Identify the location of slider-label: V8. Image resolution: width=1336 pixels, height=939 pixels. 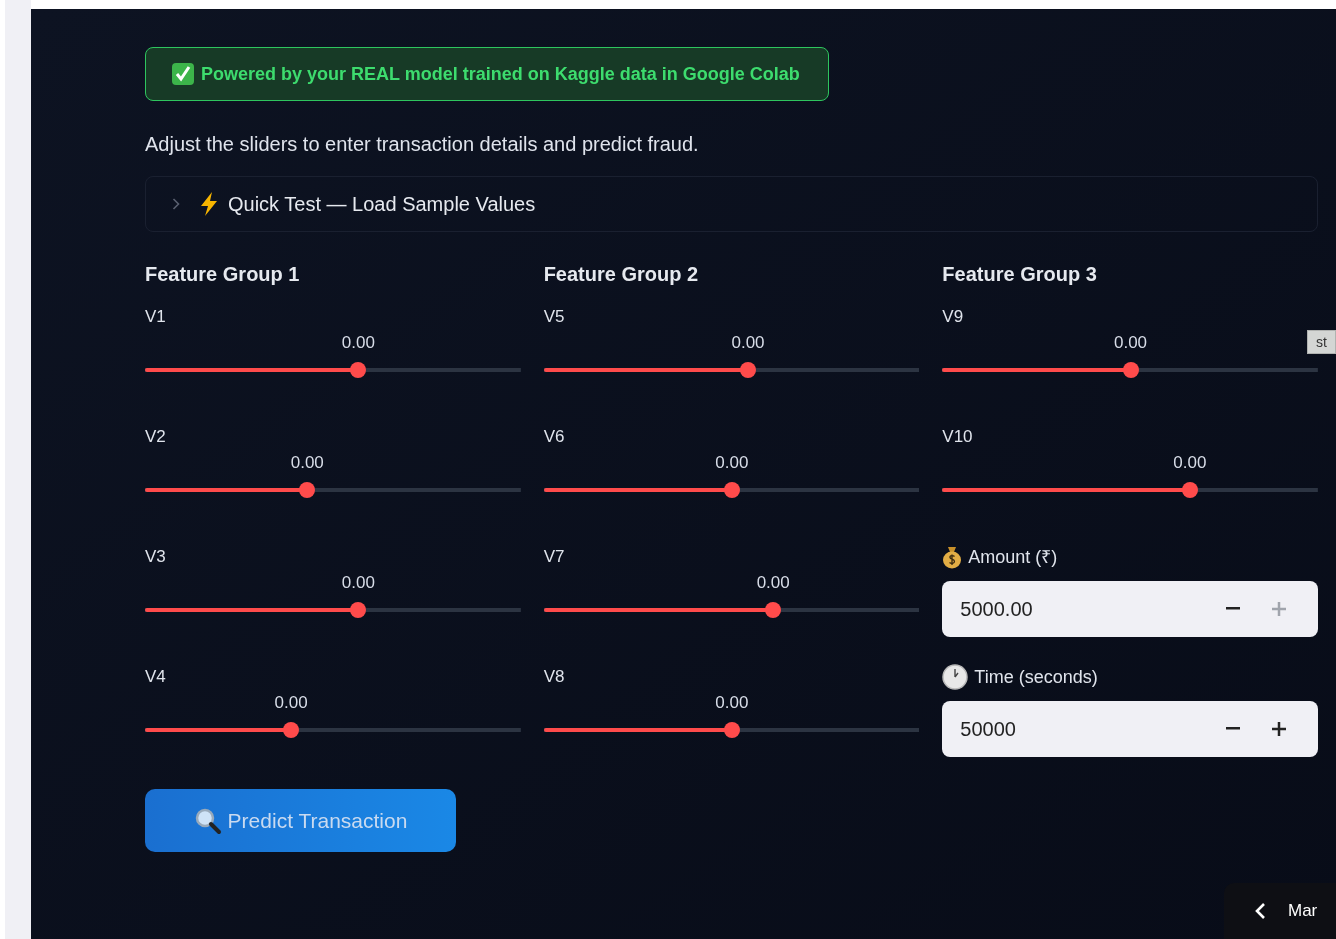
(554, 677).